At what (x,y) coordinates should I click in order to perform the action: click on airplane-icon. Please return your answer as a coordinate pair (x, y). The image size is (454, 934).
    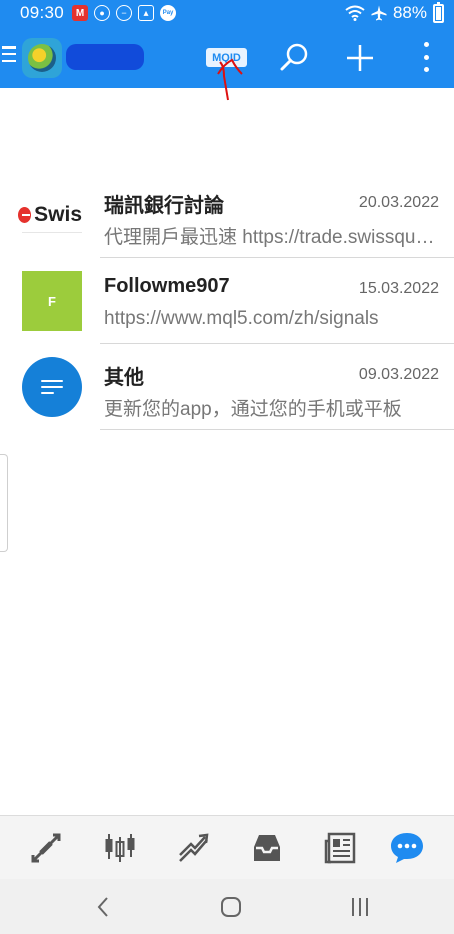
    Looking at the image, I should click on (379, 13).